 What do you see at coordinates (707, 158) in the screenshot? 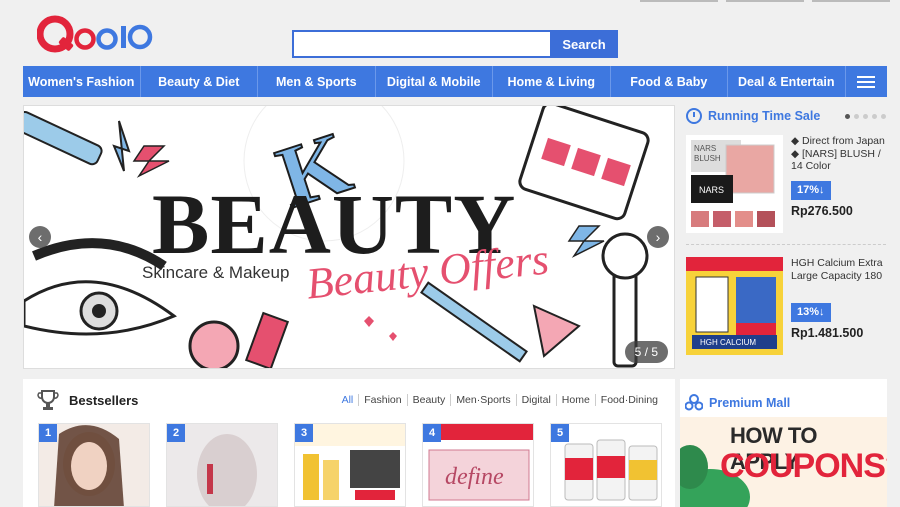
I see `svg-text: BLUSH` at bounding box center [707, 158].